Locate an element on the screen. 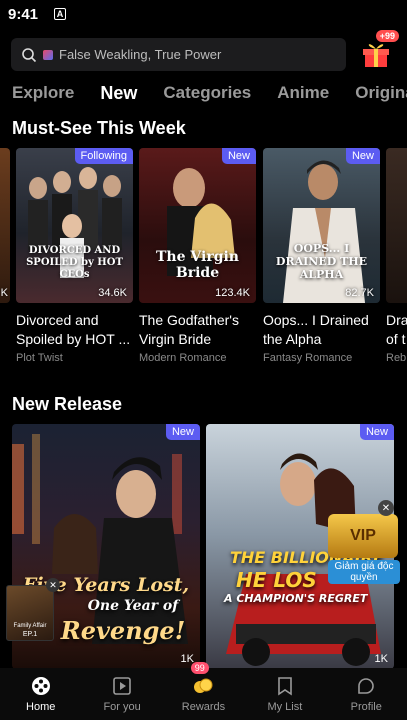 The height and width of the screenshot is (720, 407). vip-caption: Giảm giá độc quyền is located at coordinates (364, 572).